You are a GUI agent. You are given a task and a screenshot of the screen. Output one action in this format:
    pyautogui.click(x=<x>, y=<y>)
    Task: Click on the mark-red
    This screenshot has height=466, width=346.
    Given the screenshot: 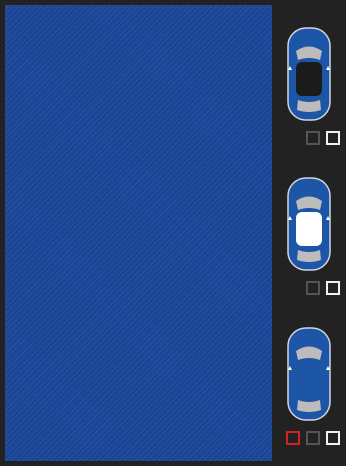 What is the action you would take?
    pyautogui.click(x=293, y=438)
    